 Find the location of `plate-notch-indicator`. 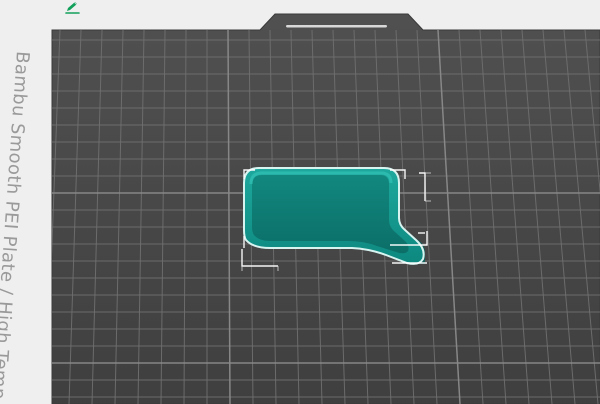

plate-notch-indicator is located at coordinates (336, 26).